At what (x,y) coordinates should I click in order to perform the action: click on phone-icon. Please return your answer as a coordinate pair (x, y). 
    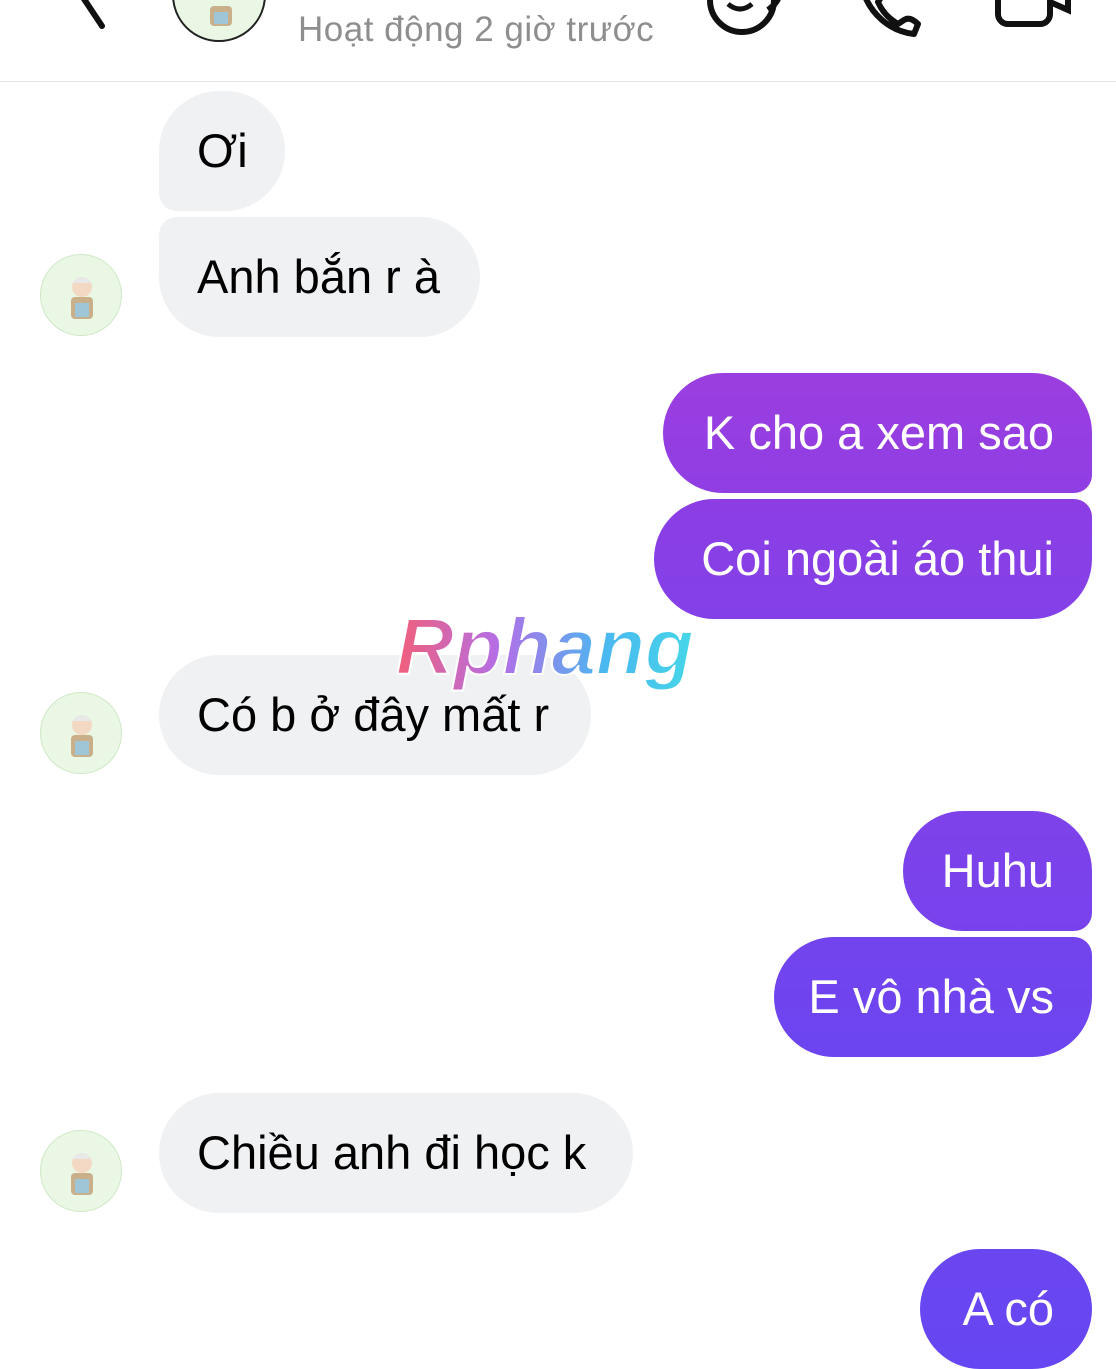
    Looking at the image, I should click on (892, 20).